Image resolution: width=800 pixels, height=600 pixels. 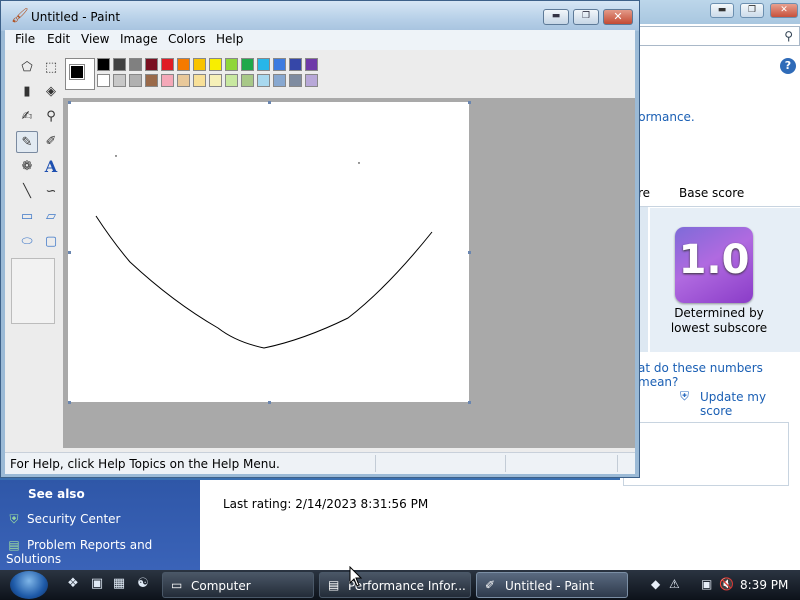 I want to click on help-icon: ?, so click(x=788, y=66).